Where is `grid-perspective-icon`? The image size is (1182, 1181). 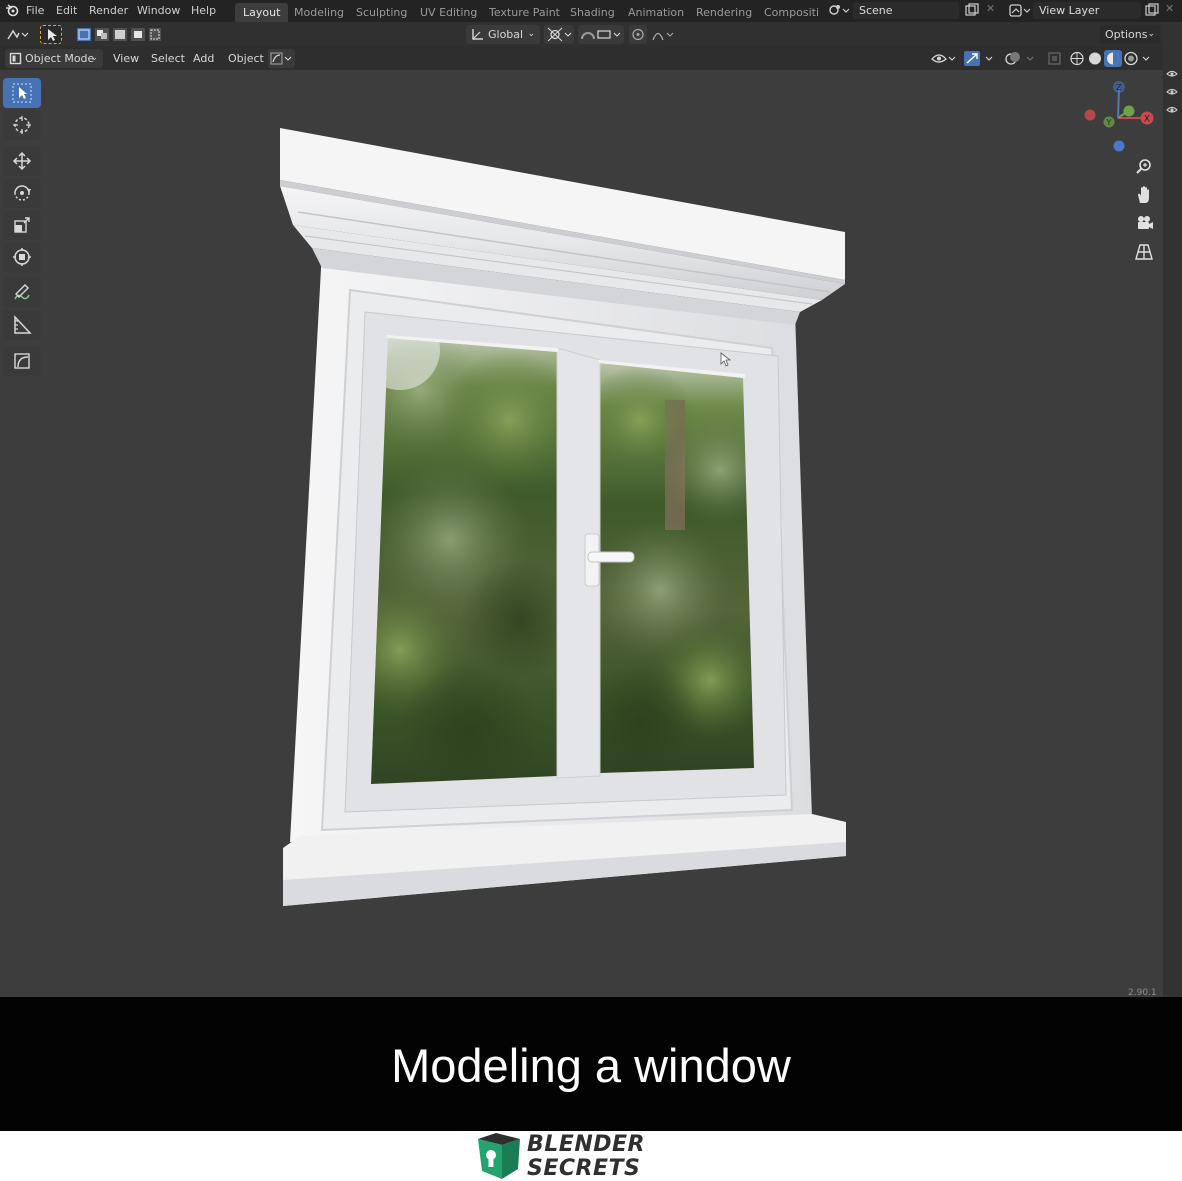
grid-perspective-icon is located at coordinates (1144, 252).